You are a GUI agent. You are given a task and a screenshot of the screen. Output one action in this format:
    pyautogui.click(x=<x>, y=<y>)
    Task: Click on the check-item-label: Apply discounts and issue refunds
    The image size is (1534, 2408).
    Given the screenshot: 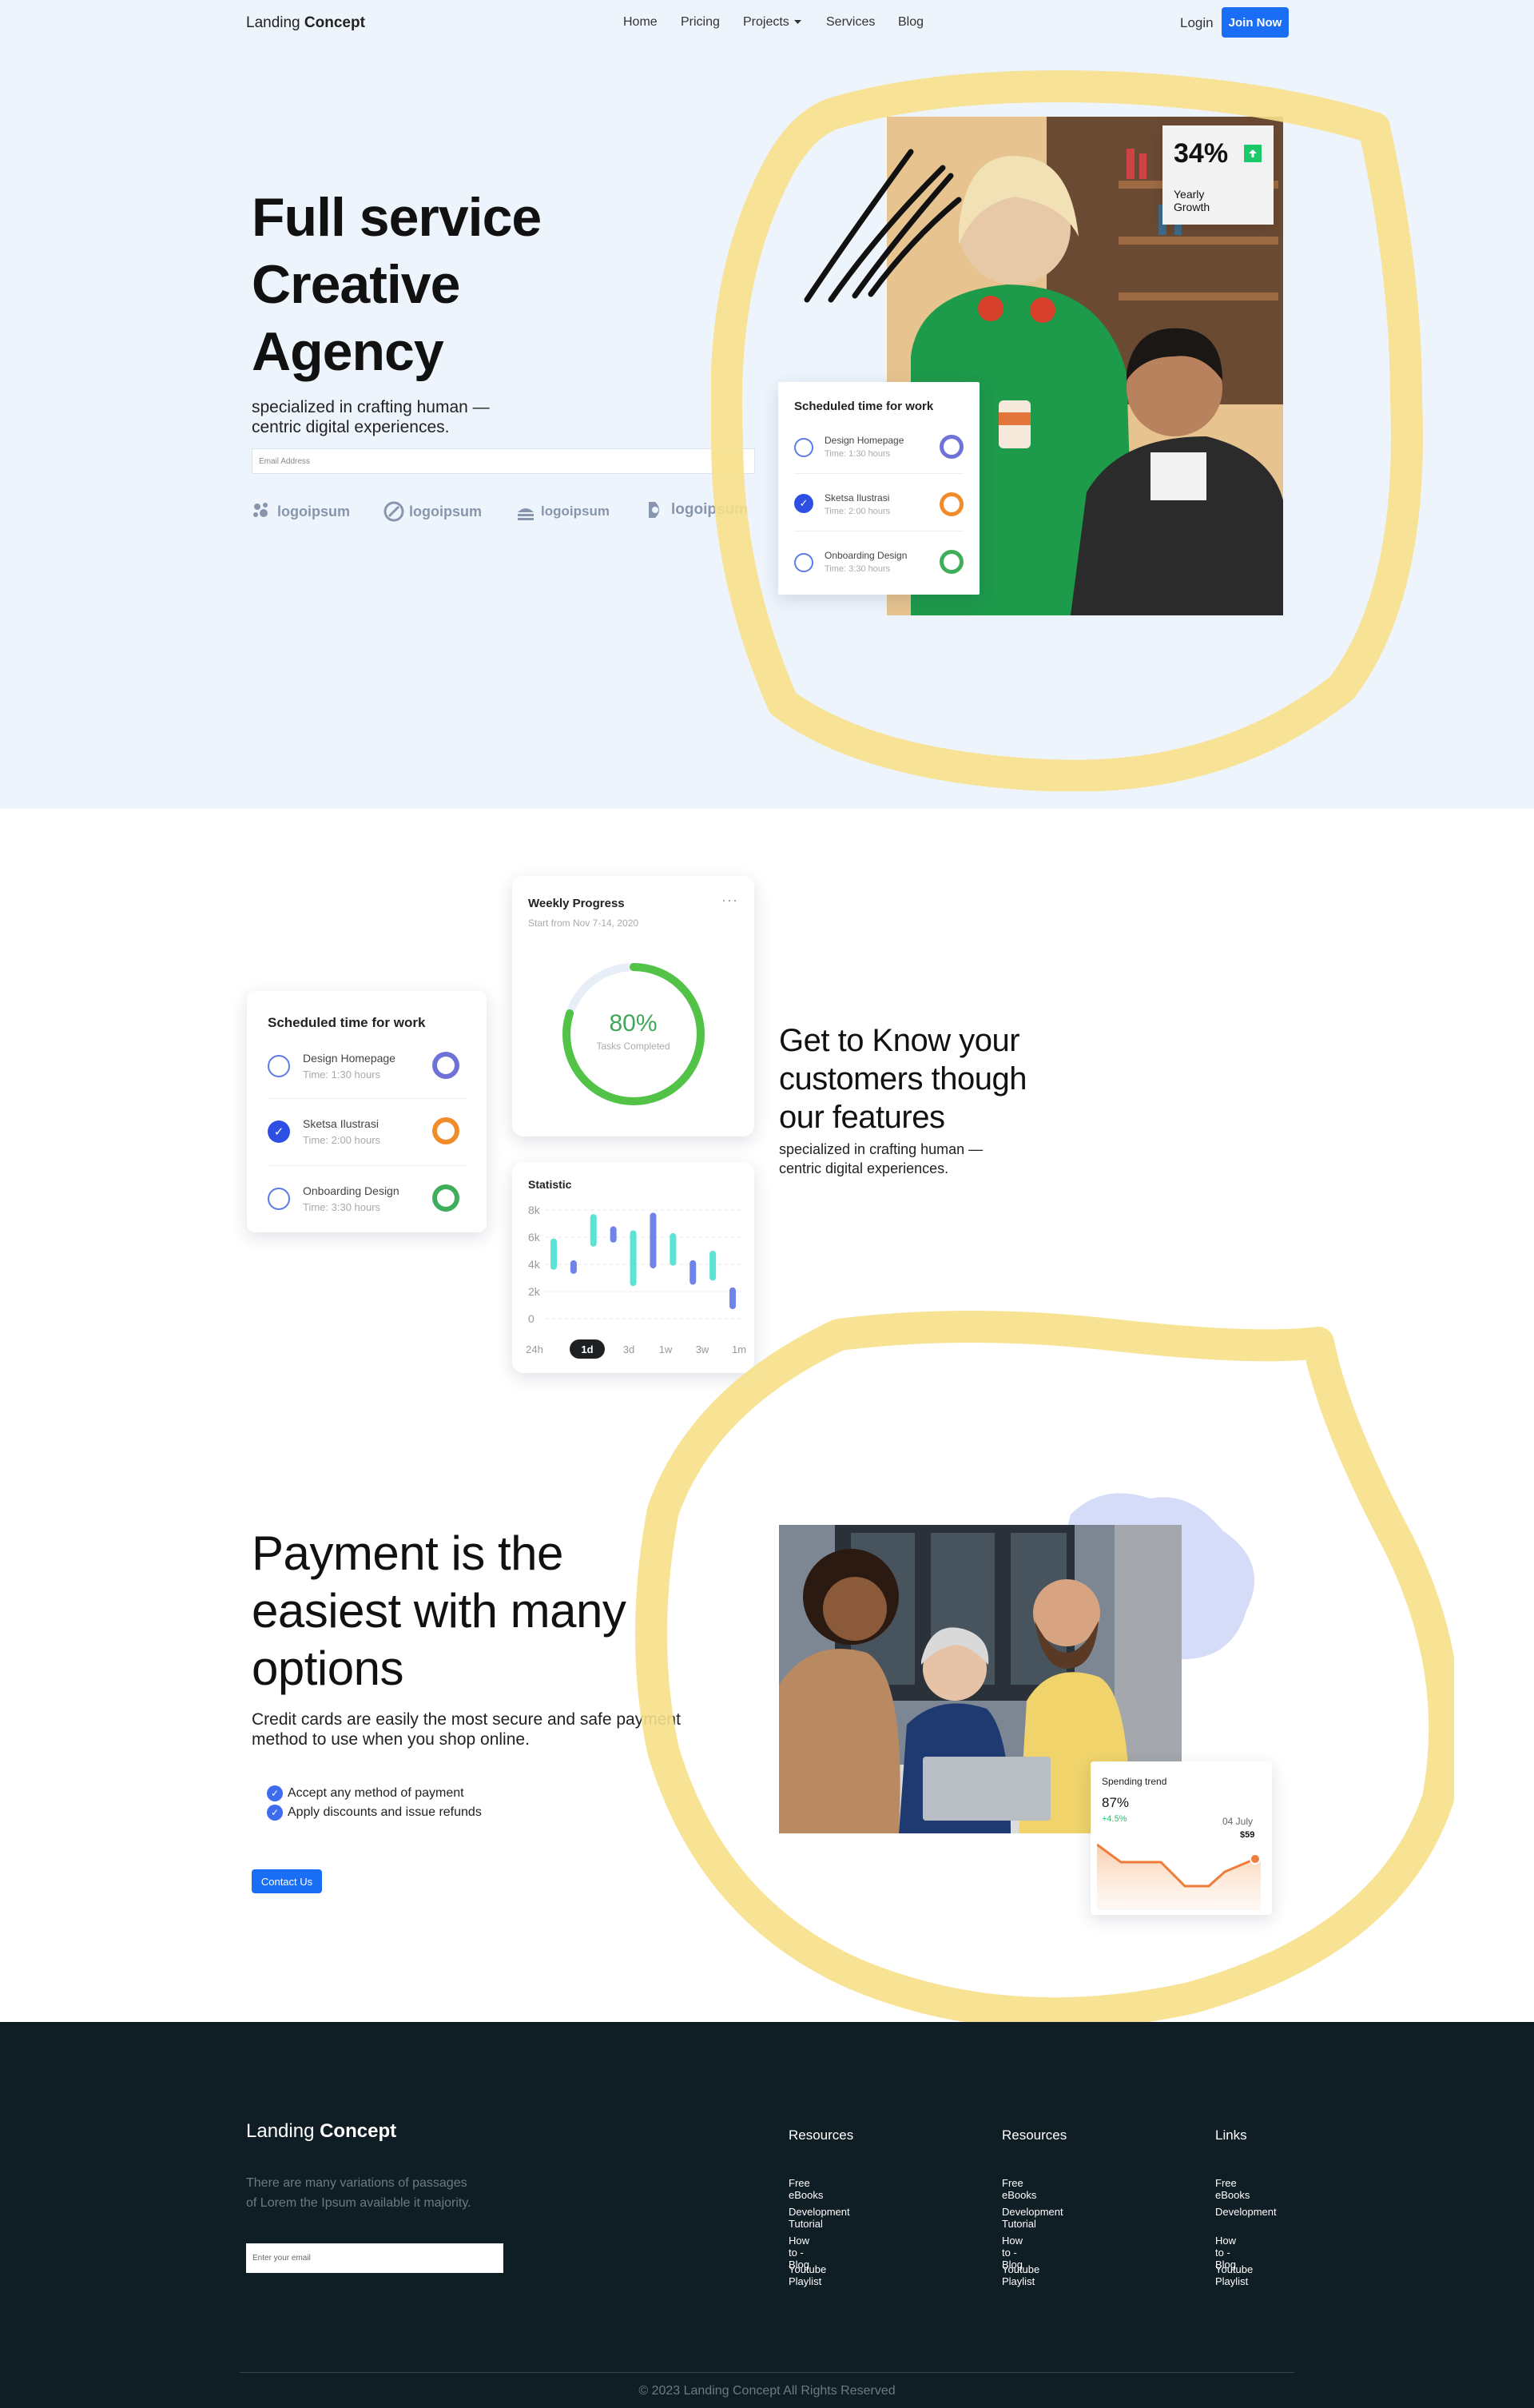 What is the action you would take?
    pyautogui.click(x=385, y=1812)
    